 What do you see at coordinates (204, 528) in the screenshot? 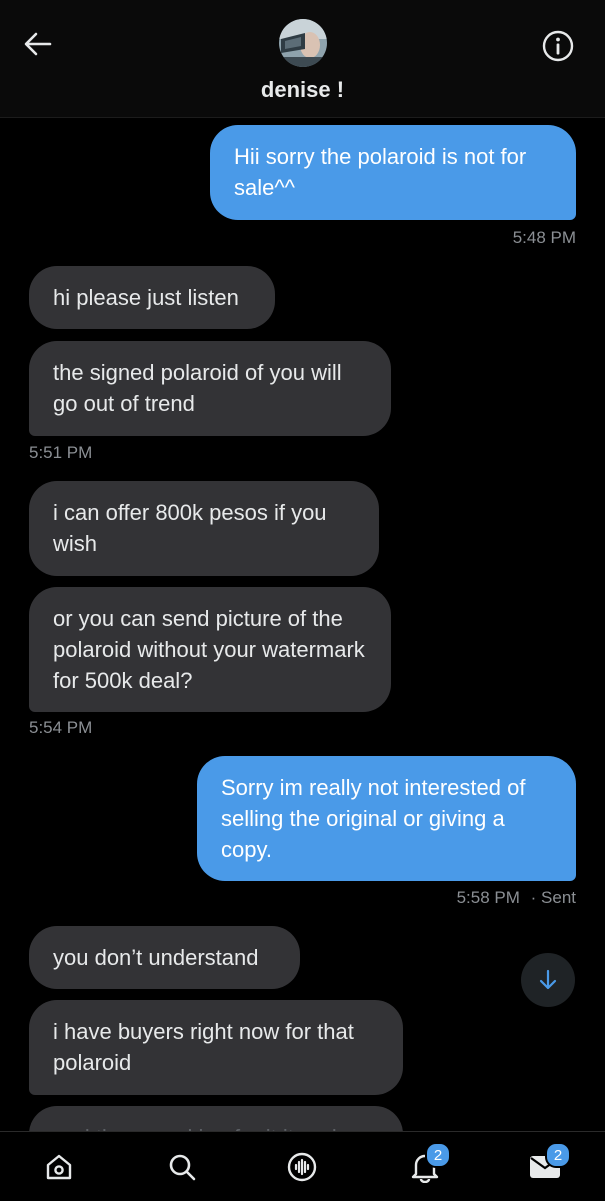
I see `message-bubble-received: i can offer 800k pesos if you wish` at bounding box center [204, 528].